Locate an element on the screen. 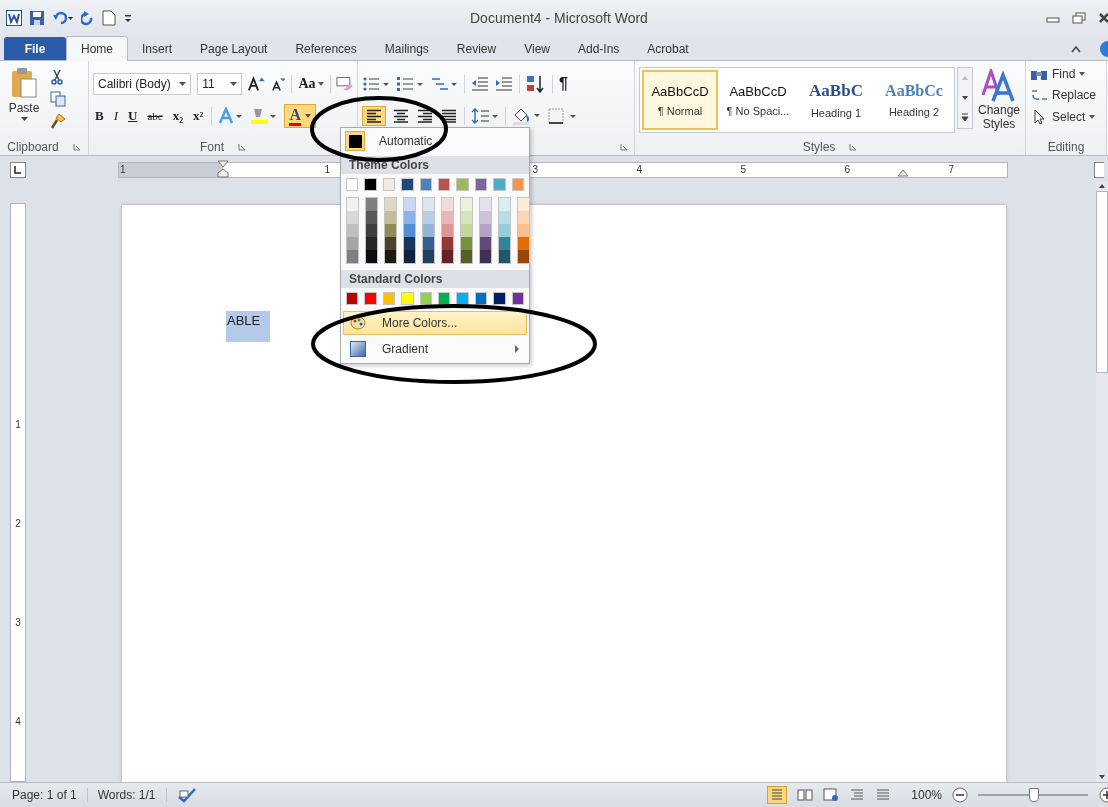 Image resolution: width=1108 pixels, height=807 pixels. outline-icon is located at coordinates (857, 795).